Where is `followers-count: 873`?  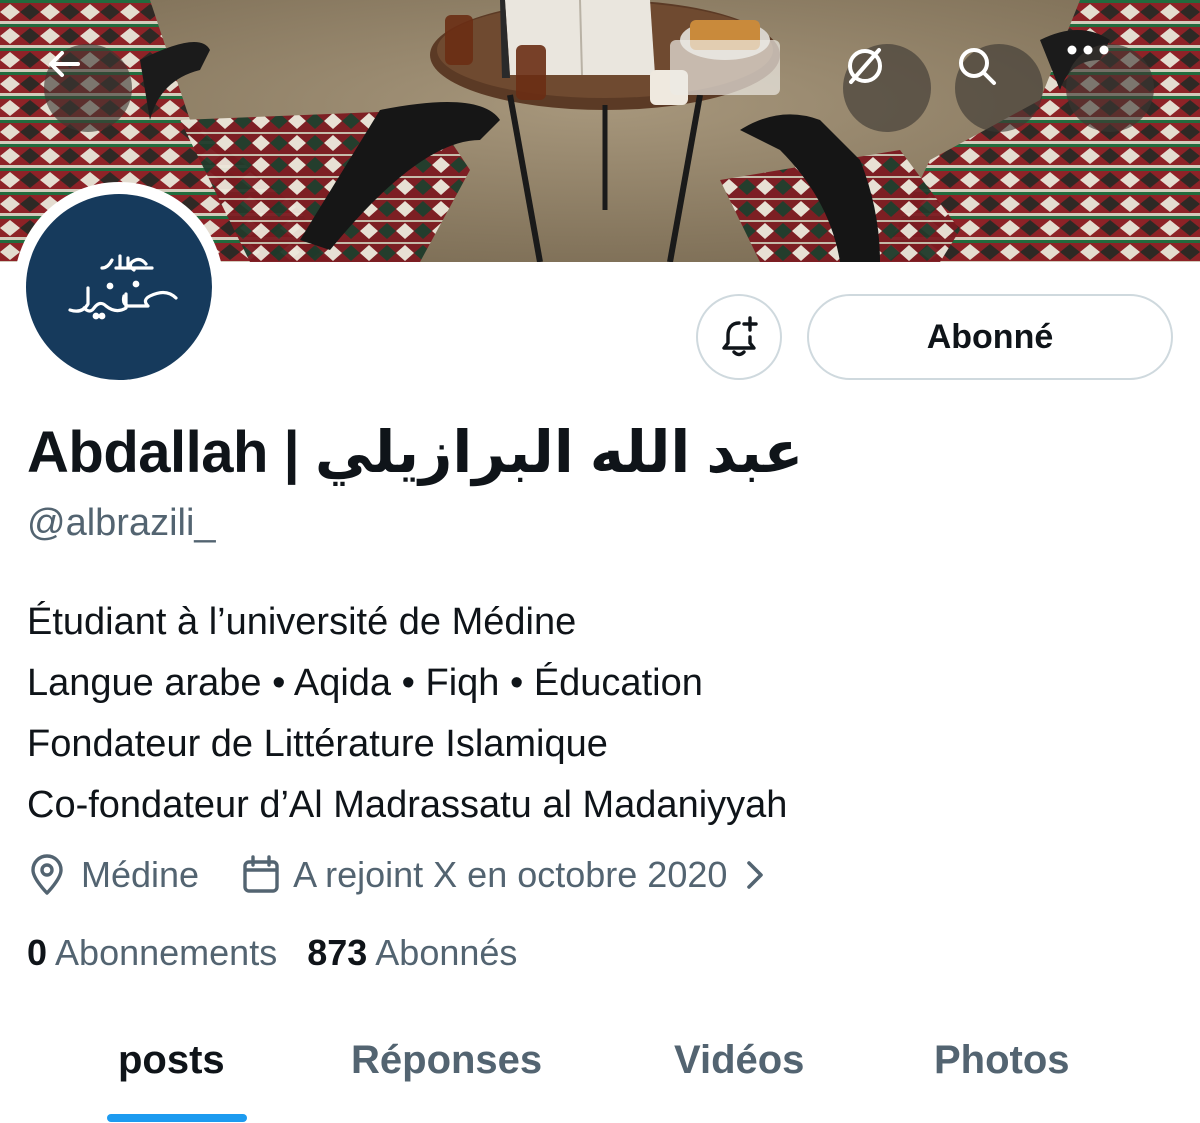
followers-count: 873 is located at coordinates (337, 952).